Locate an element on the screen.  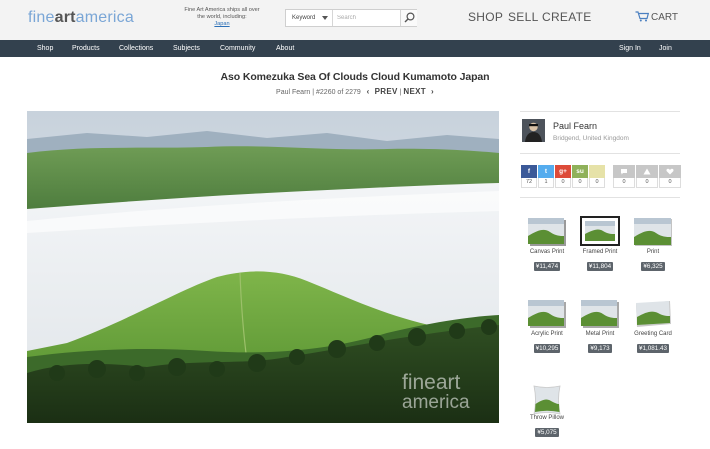
favorite-button: 0 is located at coordinates (647, 176).